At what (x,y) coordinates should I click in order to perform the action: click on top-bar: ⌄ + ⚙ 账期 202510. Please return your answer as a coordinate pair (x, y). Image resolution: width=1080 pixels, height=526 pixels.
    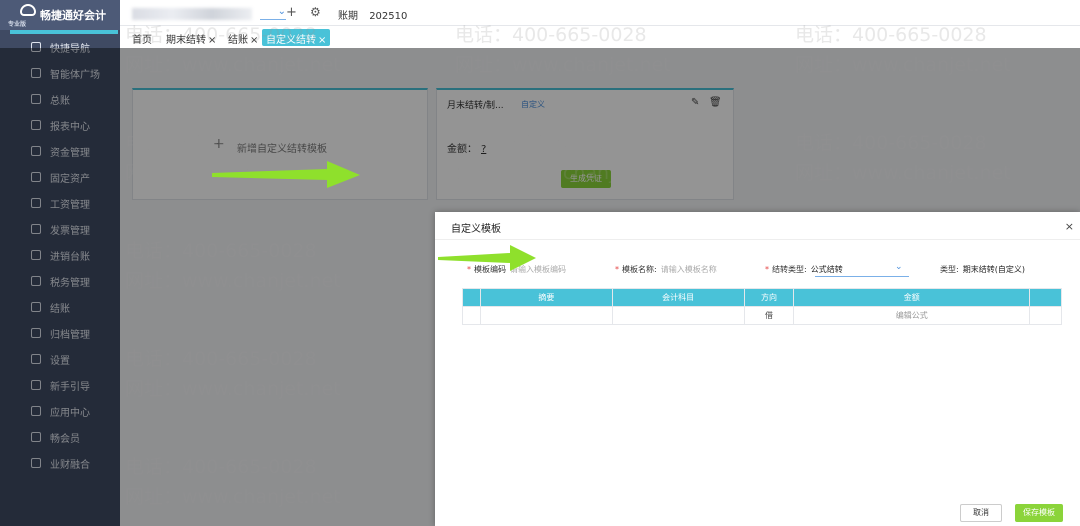
    Looking at the image, I should click on (600, 13).